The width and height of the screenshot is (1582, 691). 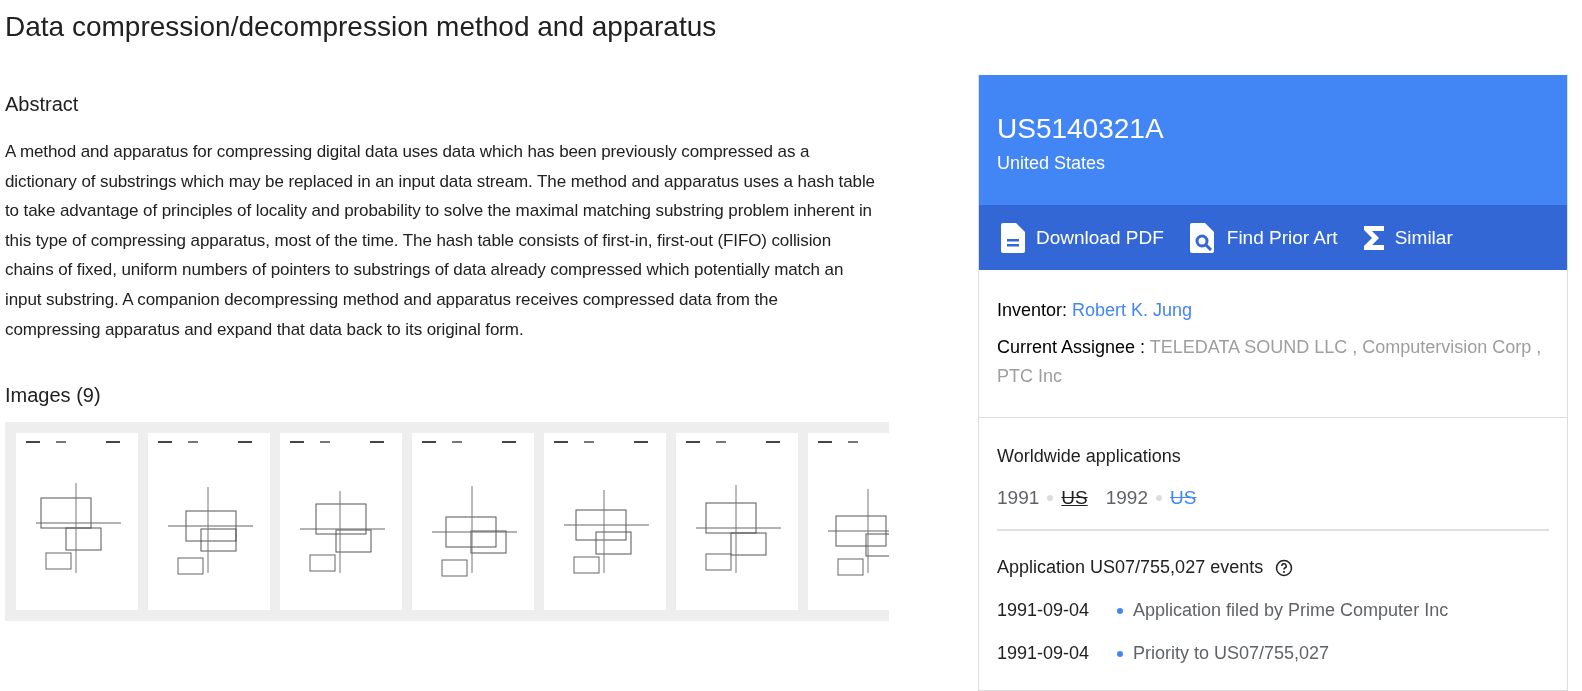 I want to click on action-button: Similar, so click(x=1408, y=237).